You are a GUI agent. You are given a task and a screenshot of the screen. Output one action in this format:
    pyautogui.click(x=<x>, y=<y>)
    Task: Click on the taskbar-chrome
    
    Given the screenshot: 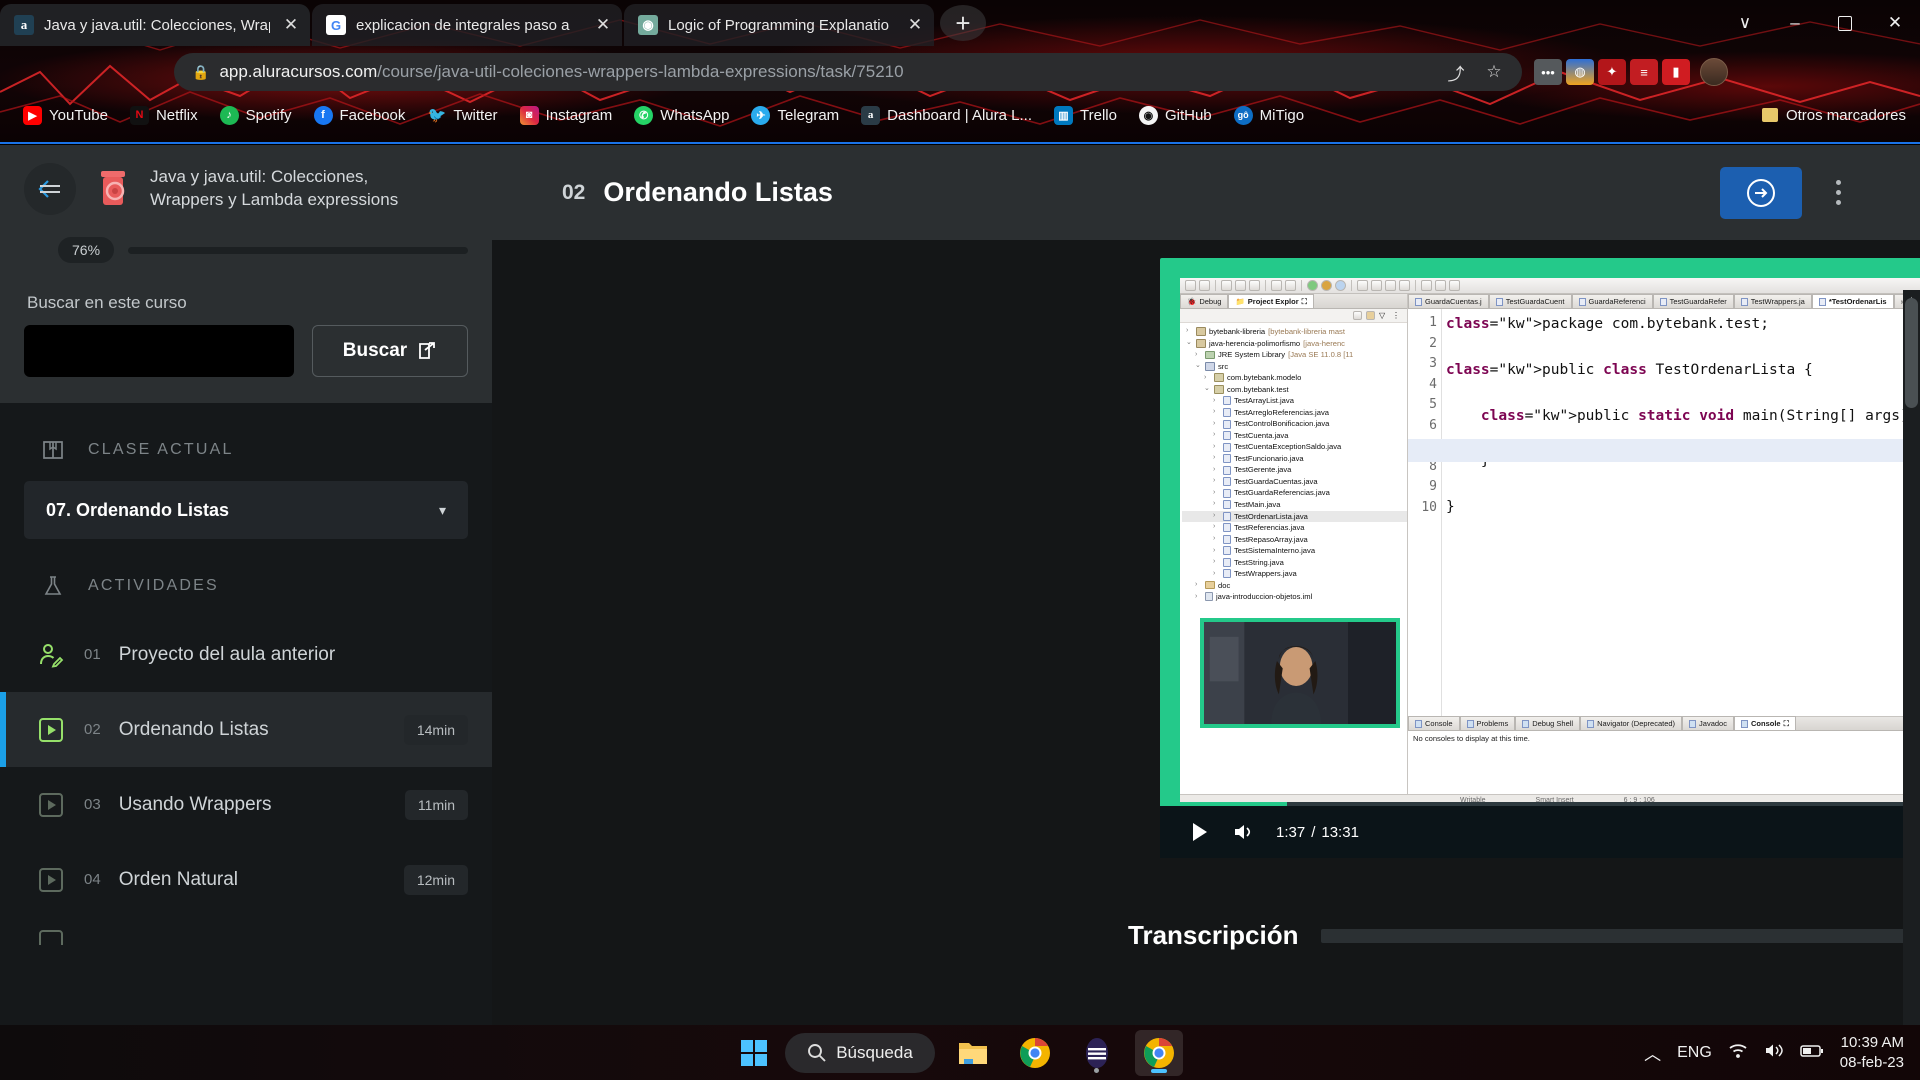 What is the action you would take?
    pyautogui.click(x=1035, y=1053)
    